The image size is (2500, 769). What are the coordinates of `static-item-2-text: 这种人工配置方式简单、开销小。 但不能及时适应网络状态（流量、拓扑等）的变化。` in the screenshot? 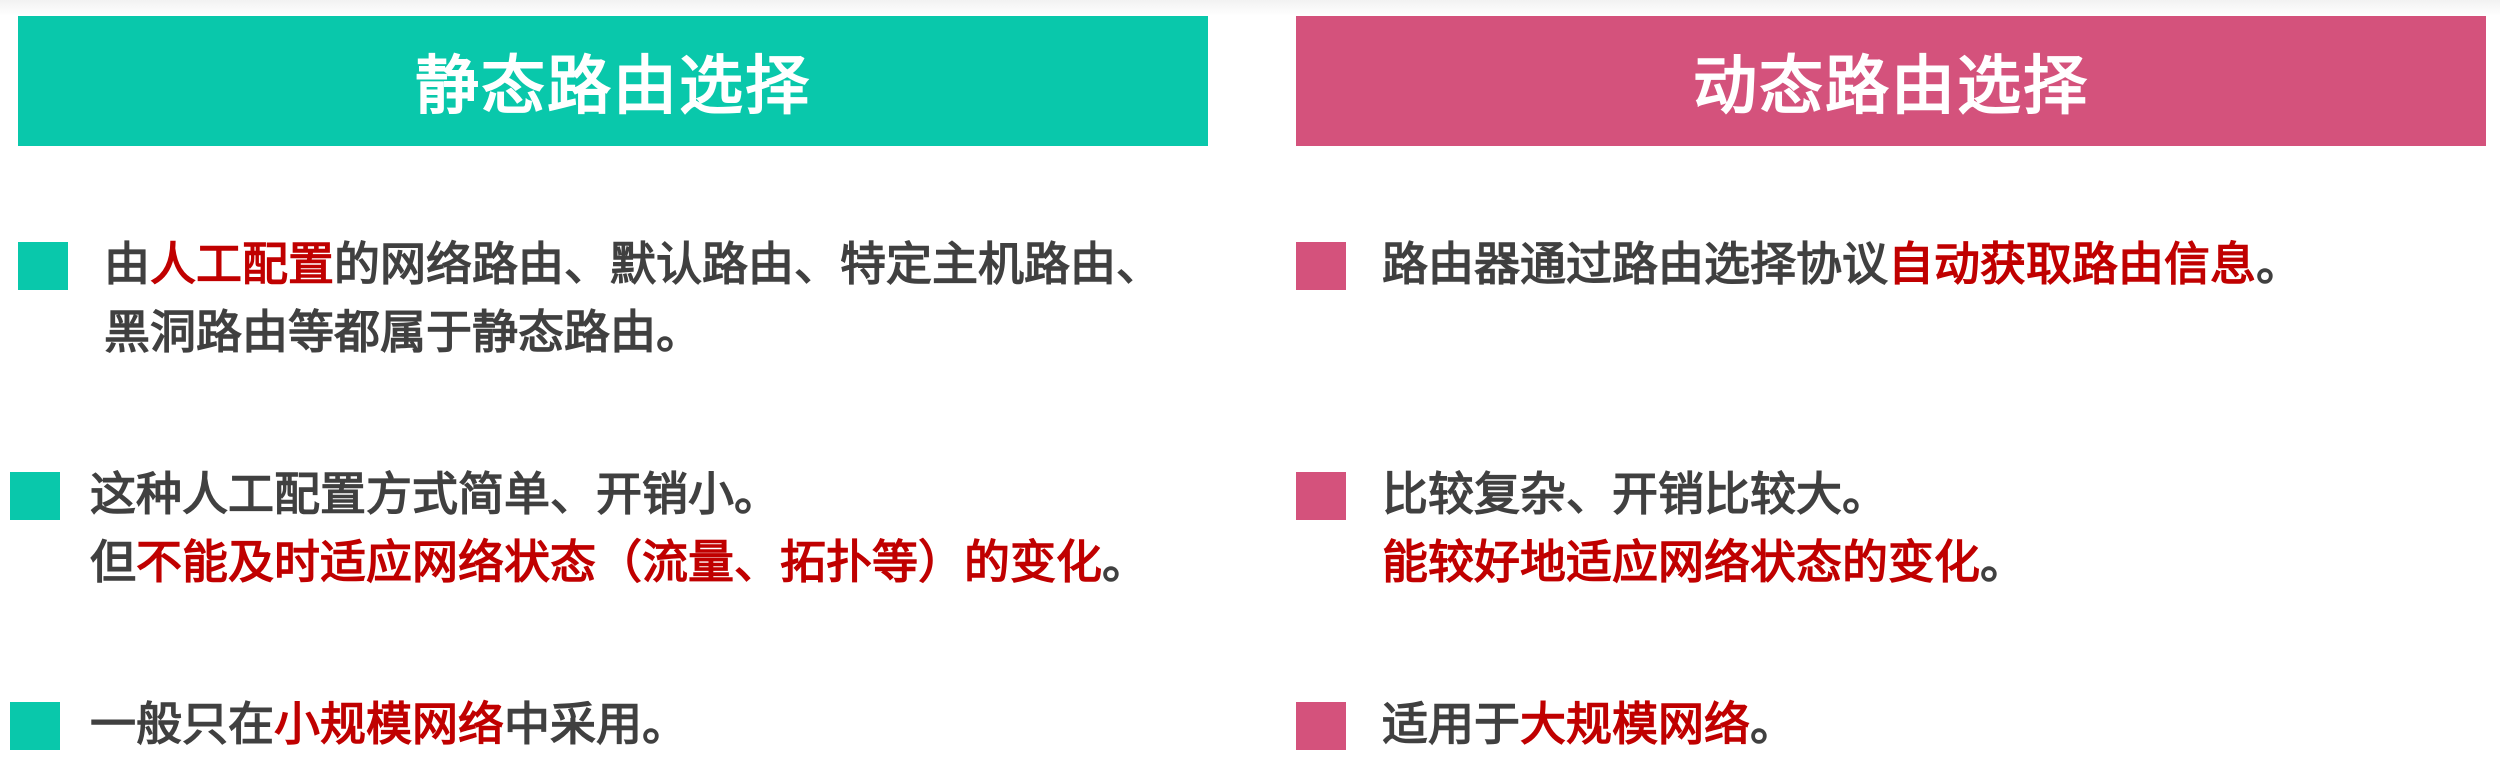 It's located at (619, 528).